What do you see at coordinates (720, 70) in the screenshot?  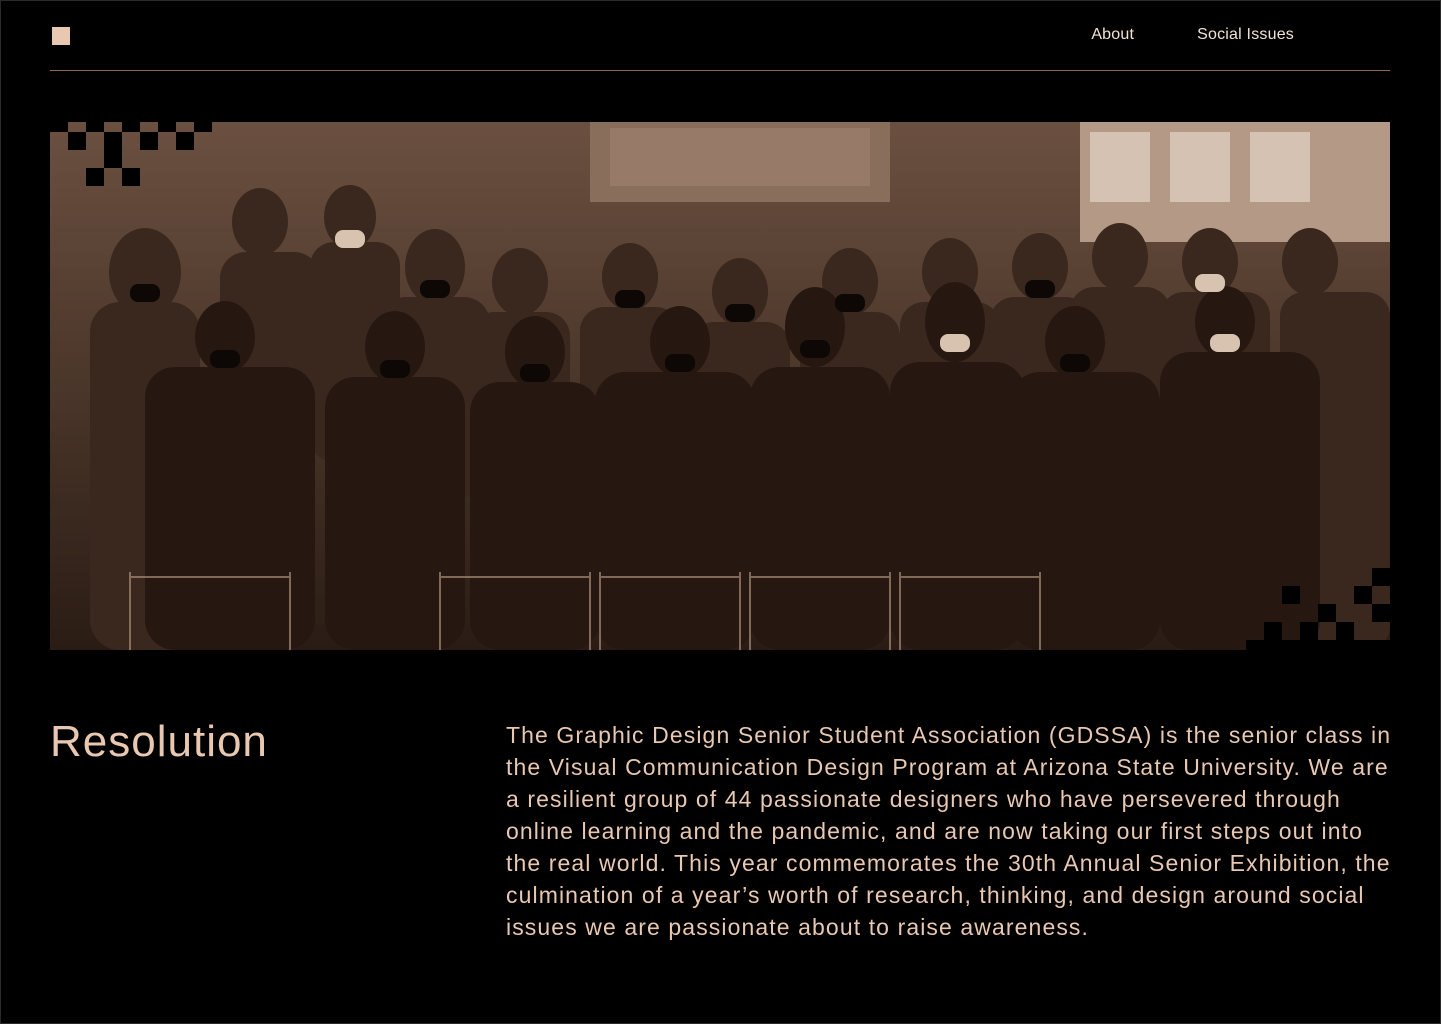 I see `header-divider` at bounding box center [720, 70].